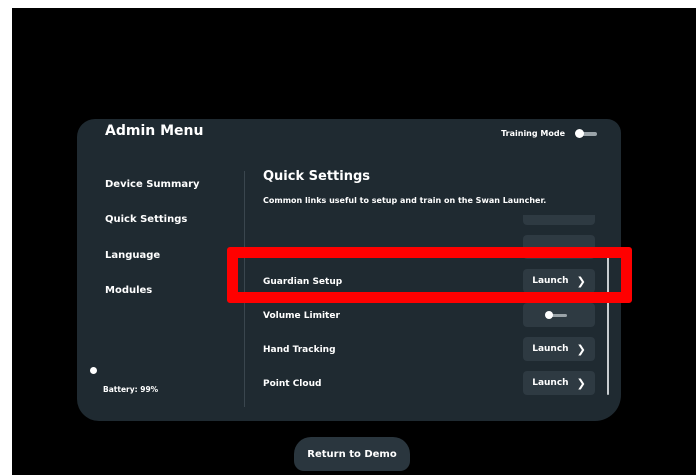 The width and height of the screenshot is (696, 475). I want to click on training-mode-label: Training Mode, so click(533, 133).